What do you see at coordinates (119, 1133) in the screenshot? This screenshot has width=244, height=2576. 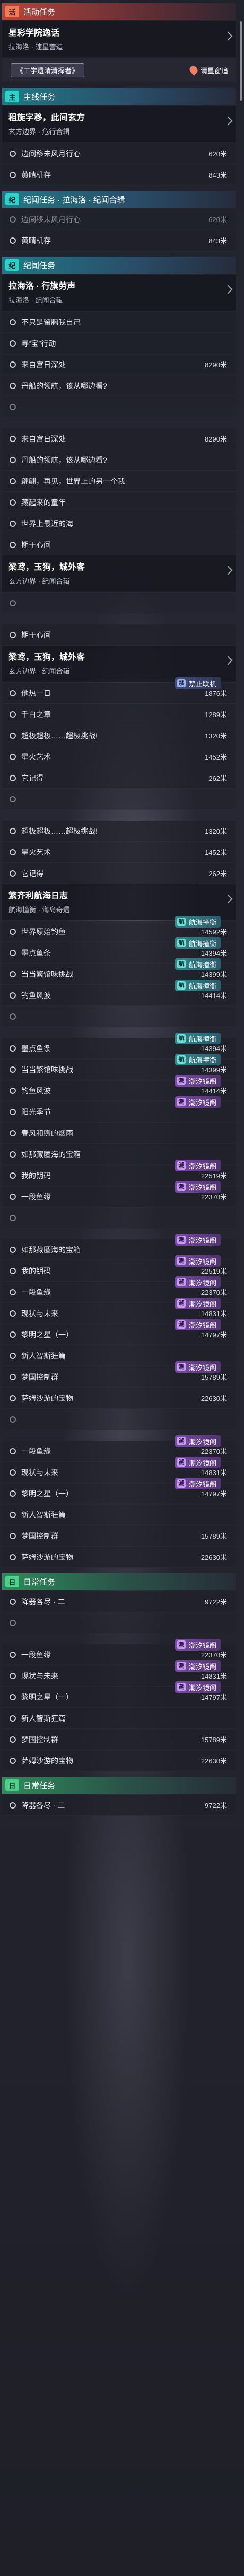 I see `objective-item: 春风和煦的烟雨` at bounding box center [119, 1133].